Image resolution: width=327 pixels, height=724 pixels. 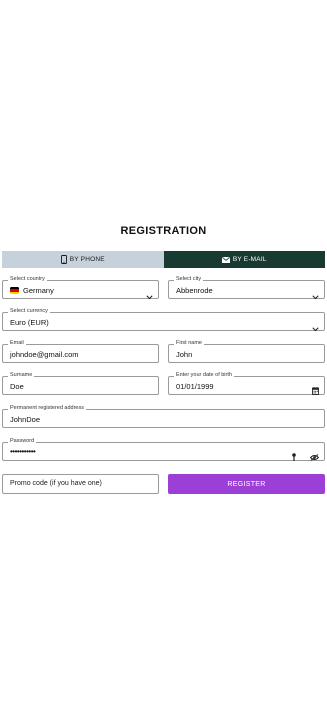 I want to click on germany-flag-icon, so click(x=14, y=290).